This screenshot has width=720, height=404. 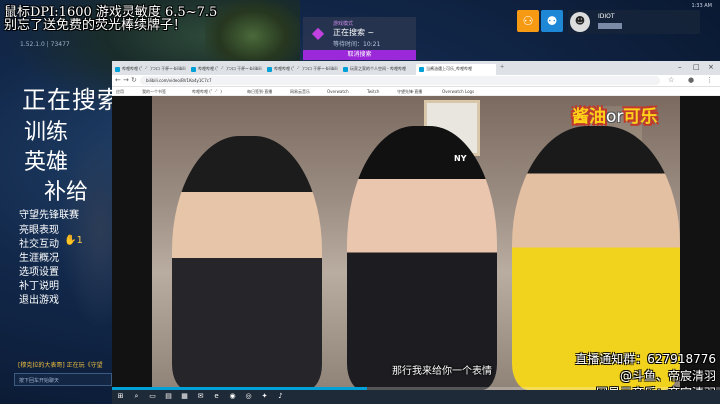 I want to click on bookmark-item: 每日签到·直播, so click(x=259, y=92).